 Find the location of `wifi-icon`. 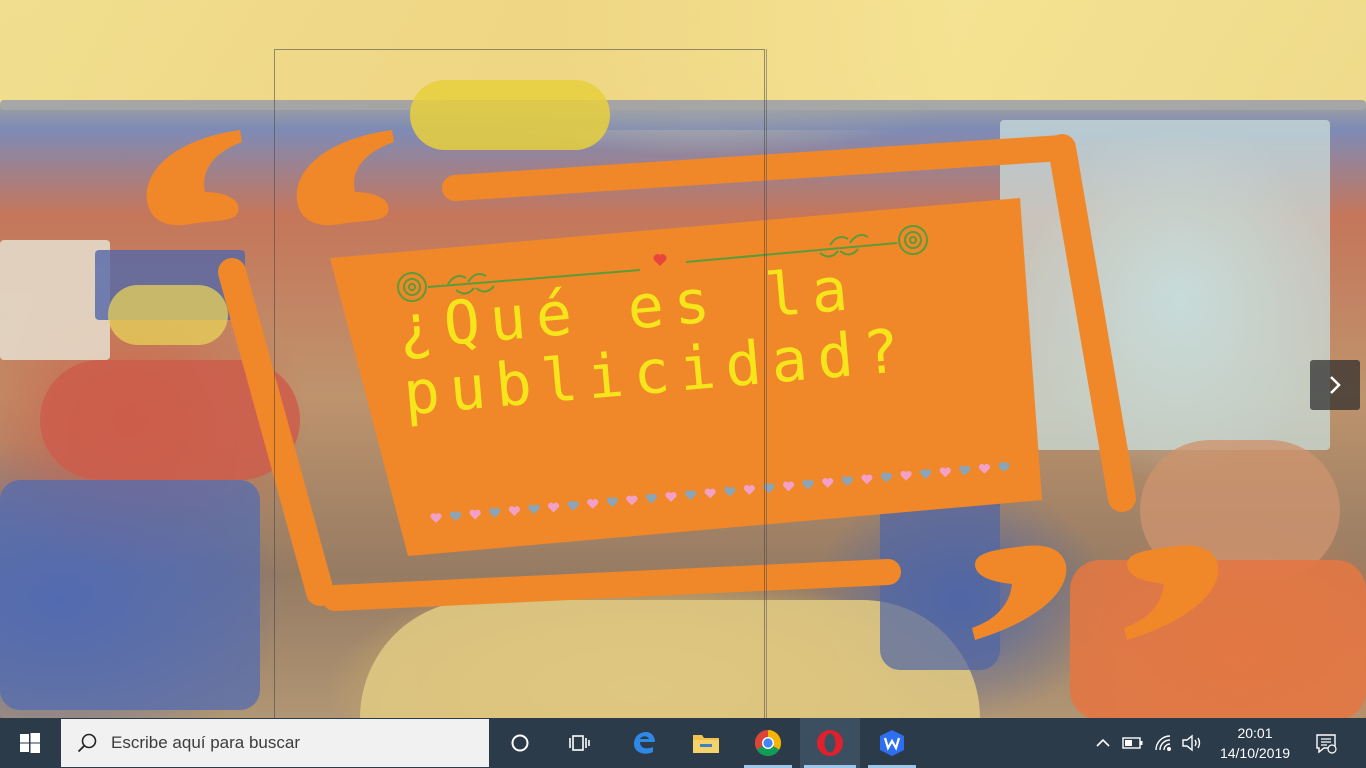

wifi-icon is located at coordinates (1163, 743).